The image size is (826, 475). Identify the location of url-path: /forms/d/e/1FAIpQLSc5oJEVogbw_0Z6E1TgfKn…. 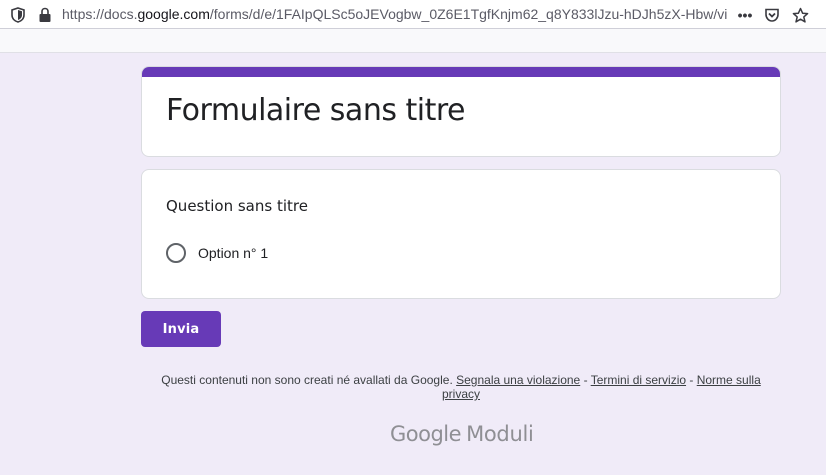
(468, 14).